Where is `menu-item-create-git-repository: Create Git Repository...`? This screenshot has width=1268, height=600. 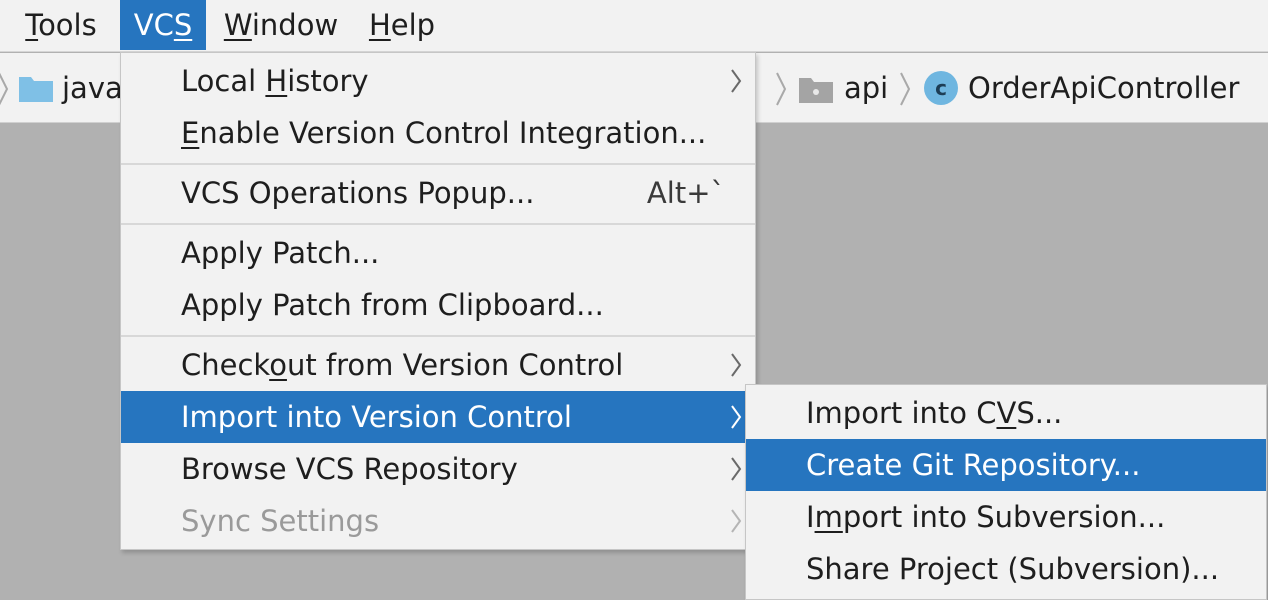
menu-item-create-git-repository: Create Git Repository... is located at coordinates (1006, 465).